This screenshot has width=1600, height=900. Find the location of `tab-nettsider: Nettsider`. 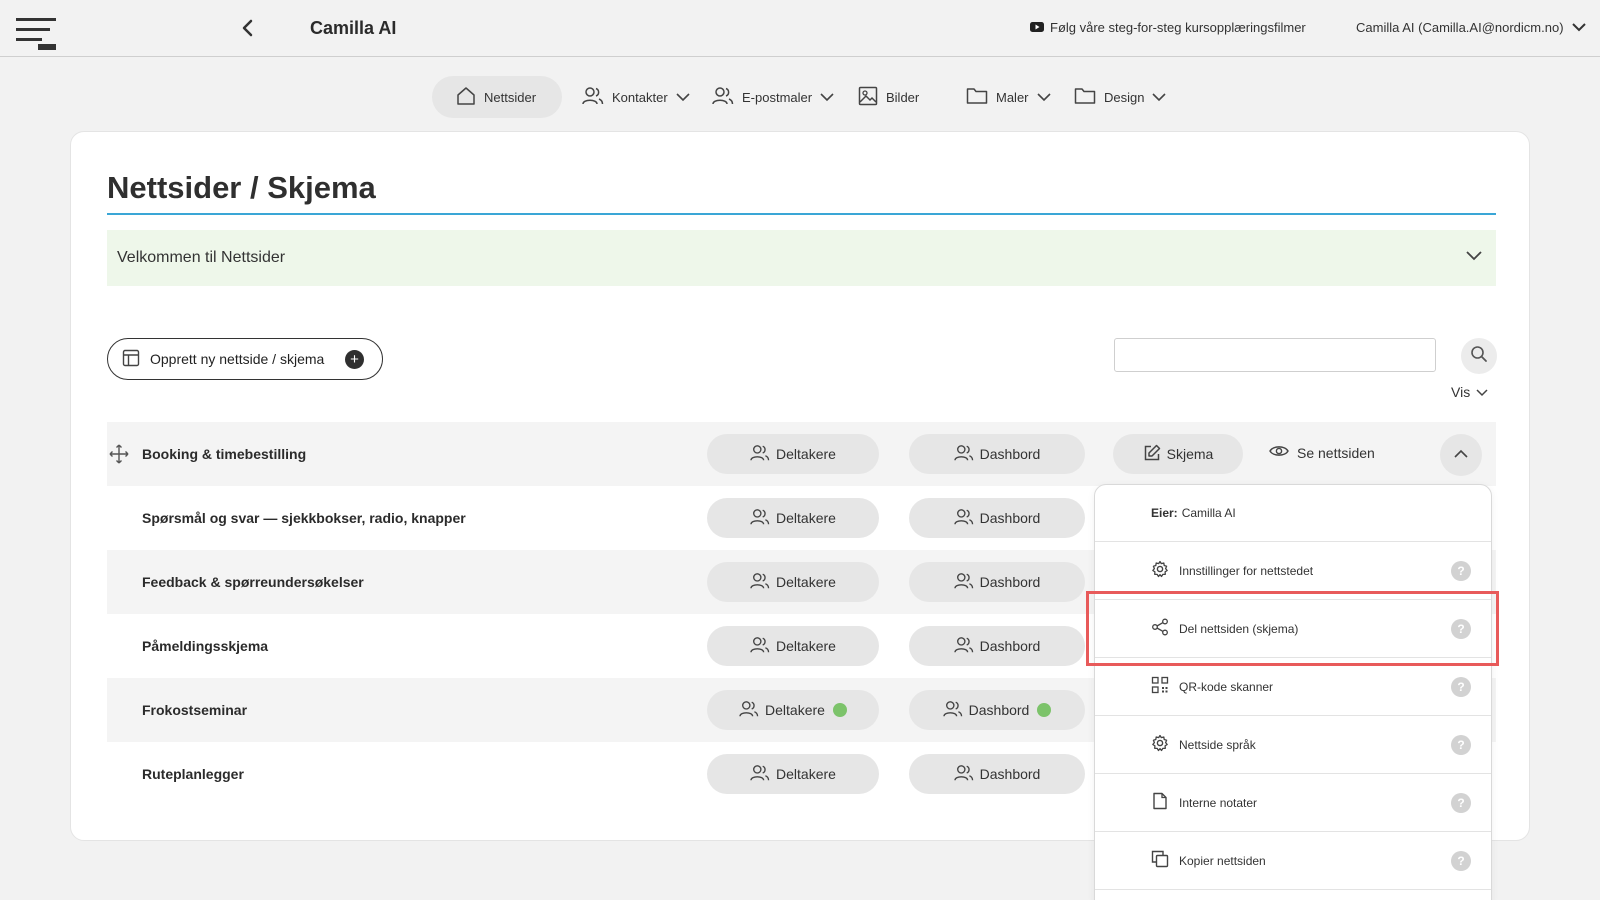

tab-nettsider: Nettsider is located at coordinates (497, 97).